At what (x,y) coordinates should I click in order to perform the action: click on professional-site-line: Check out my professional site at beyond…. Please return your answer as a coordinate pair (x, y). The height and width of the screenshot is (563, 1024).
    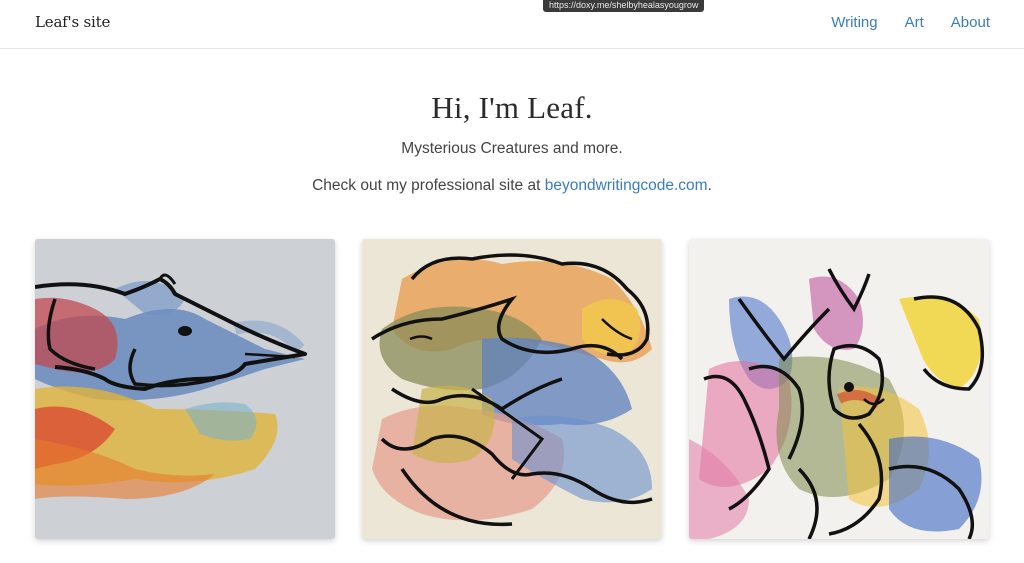
    Looking at the image, I should click on (512, 186).